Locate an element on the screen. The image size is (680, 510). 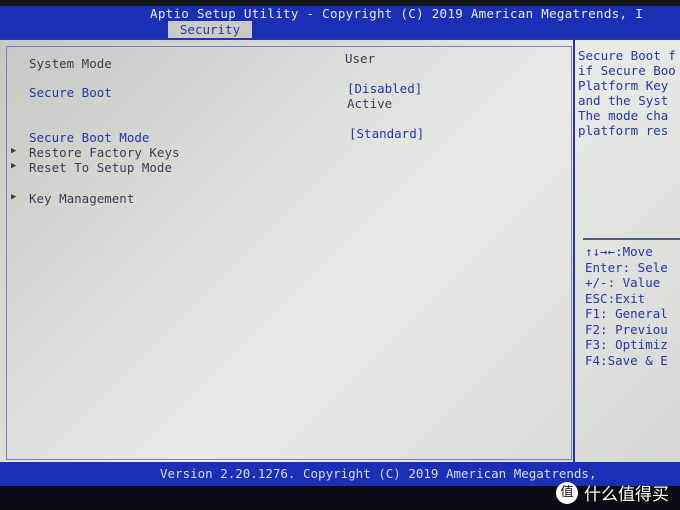
key-management: Key Management is located at coordinates (81, 198).